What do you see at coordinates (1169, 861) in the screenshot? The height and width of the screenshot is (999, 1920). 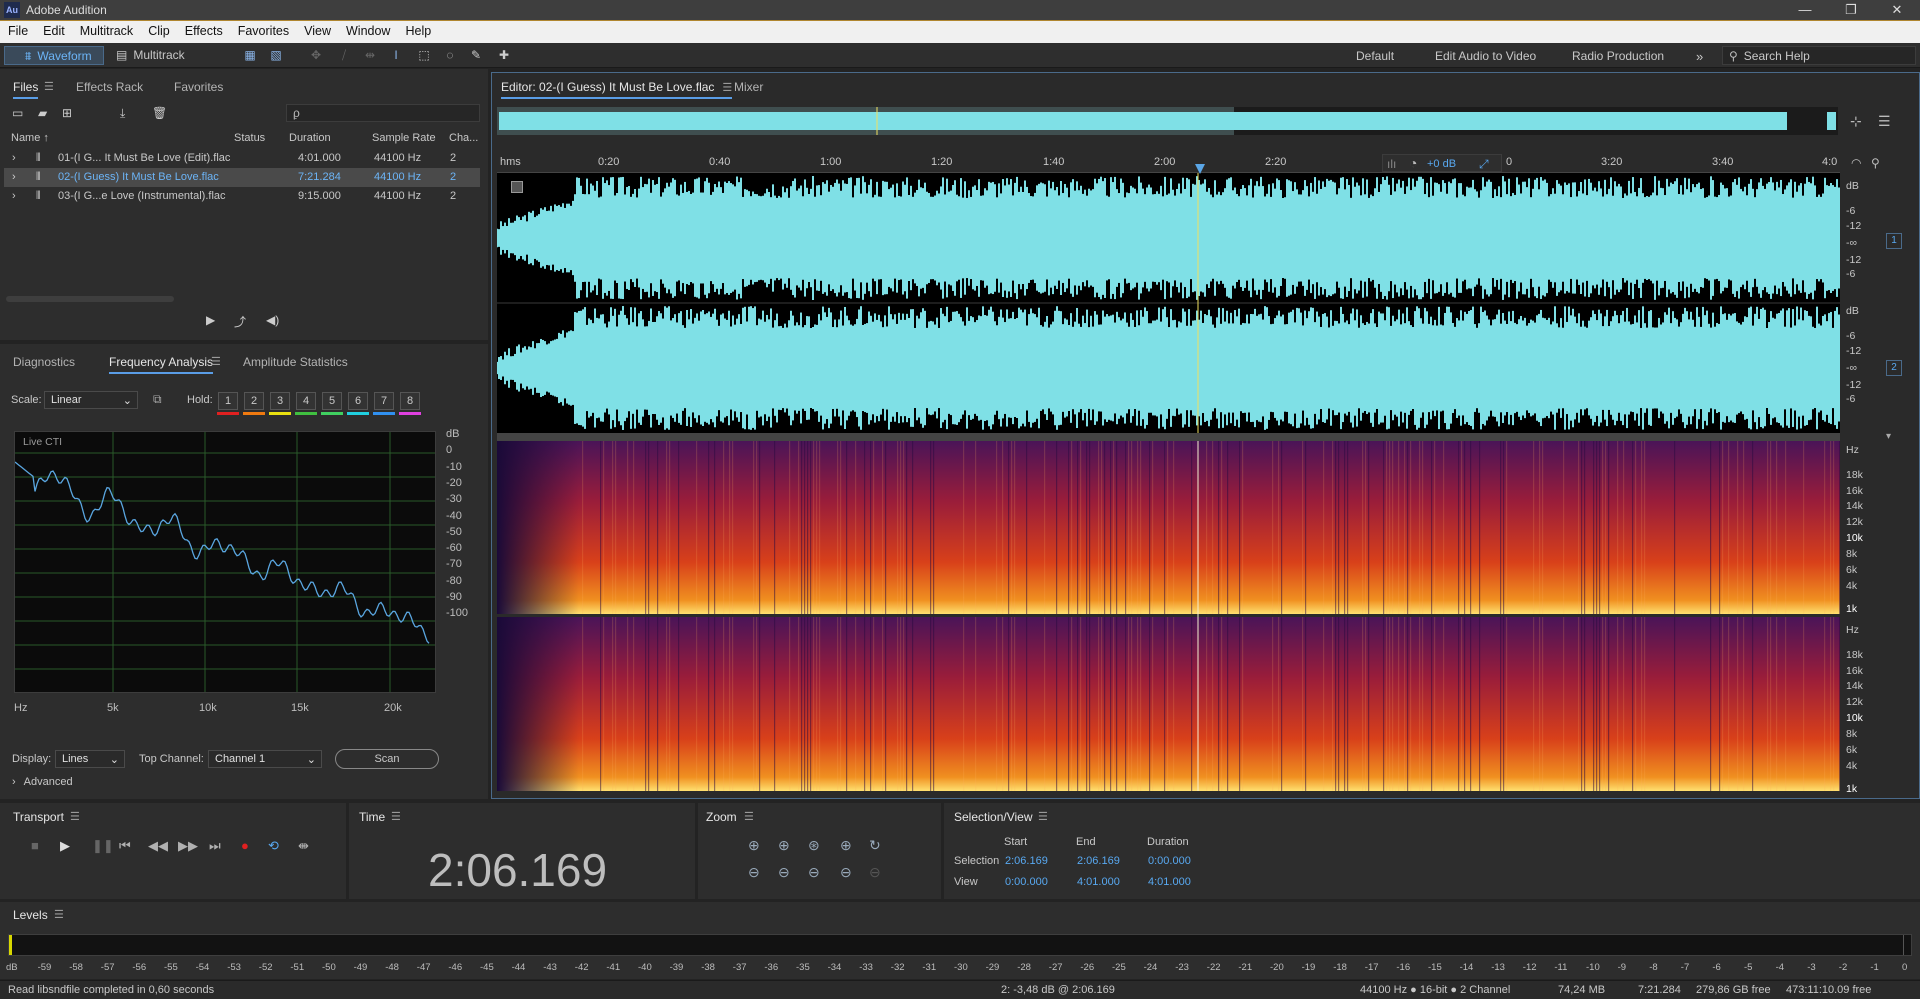 I see `selection-duration: 0:00.000` at bounding box center [1169, 861].